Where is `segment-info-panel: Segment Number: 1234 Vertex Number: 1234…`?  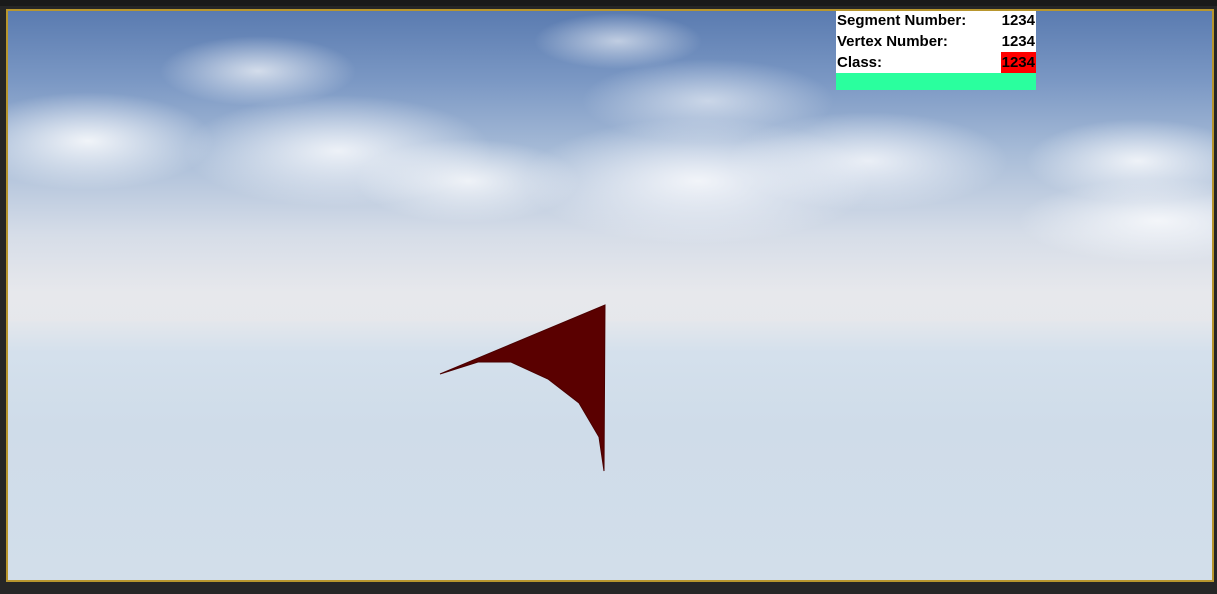
segment-info-panel: Segment Number: 1234 Vertex Number: 1234… is located at coordinates (936, 50).